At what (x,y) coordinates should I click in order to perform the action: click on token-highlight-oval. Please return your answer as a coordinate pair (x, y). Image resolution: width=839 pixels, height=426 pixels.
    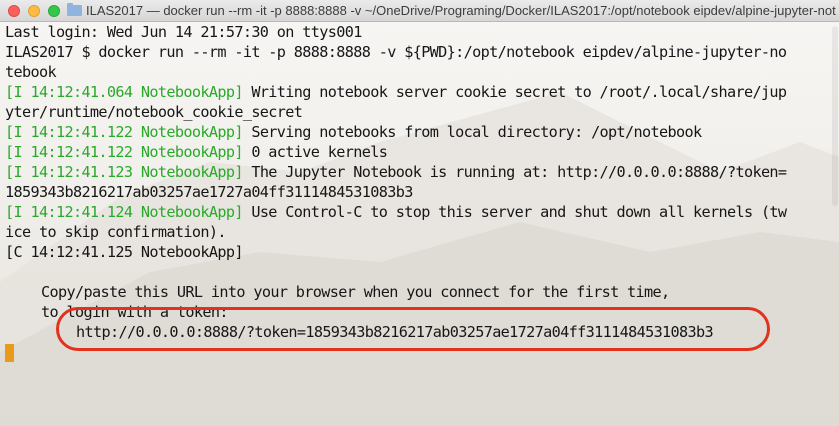
    Looking at the image, I should click on (413, 329).